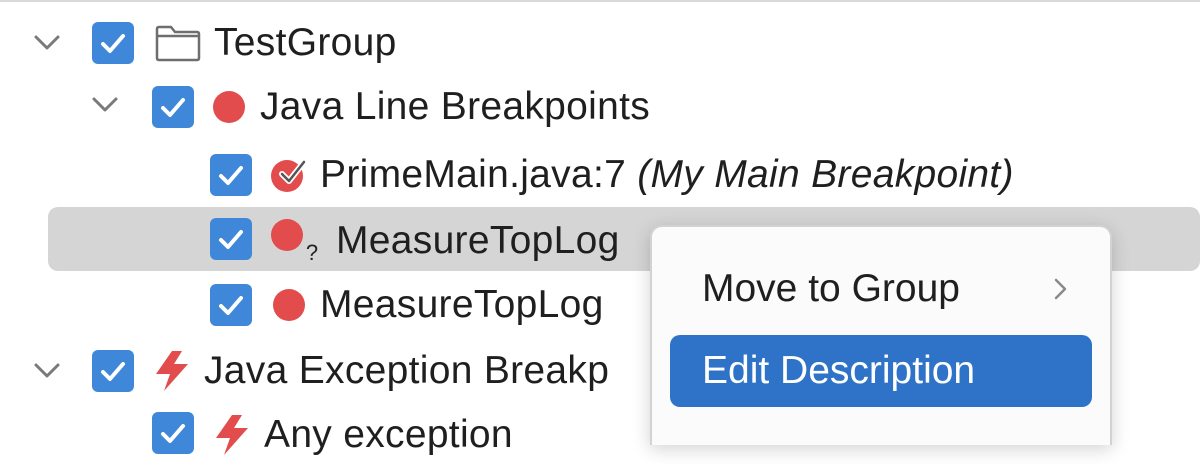 The image size is (1200, 465). What do you see at coordinates (825, 174) in the screenshot?
I see `breakpoint-description: (My Main Breakpoint)` at bounding box center [825, 174].